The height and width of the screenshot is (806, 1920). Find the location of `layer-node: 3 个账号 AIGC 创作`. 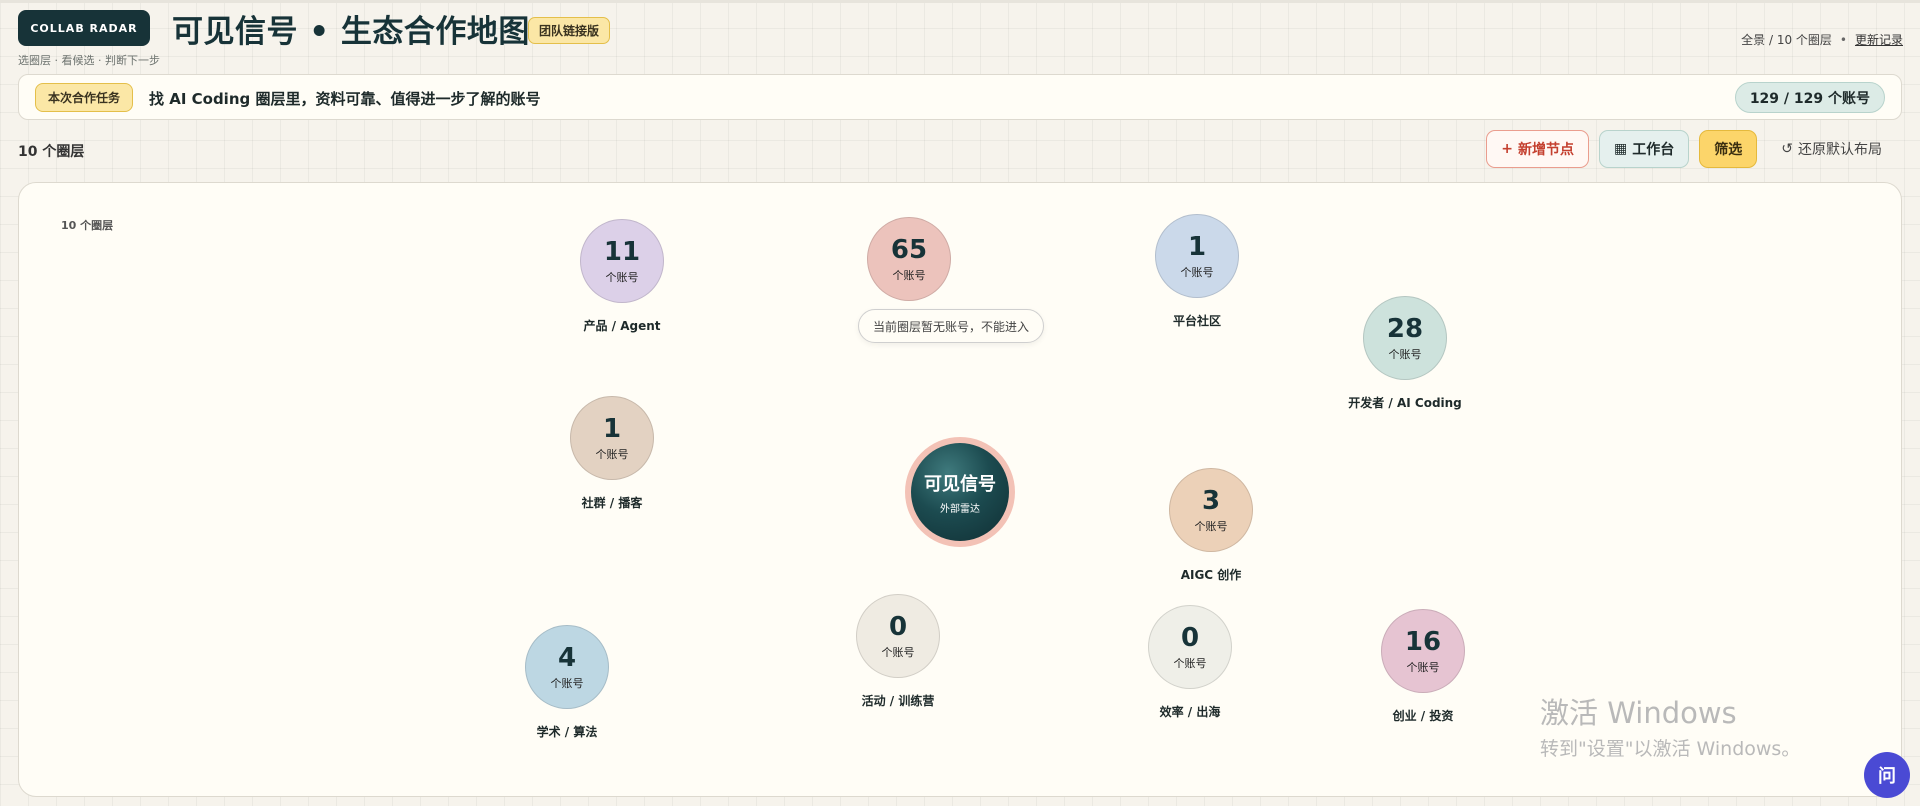

layer-node: 3 个账号 AIGC 创作 is located at coordinates (1211, 525).